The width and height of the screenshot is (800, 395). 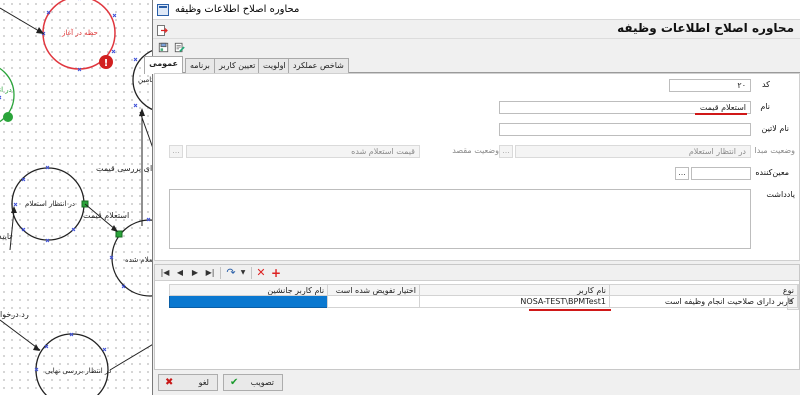 I want to click on column-header-user-name: نام کاربر, so click(x=514, y=290).